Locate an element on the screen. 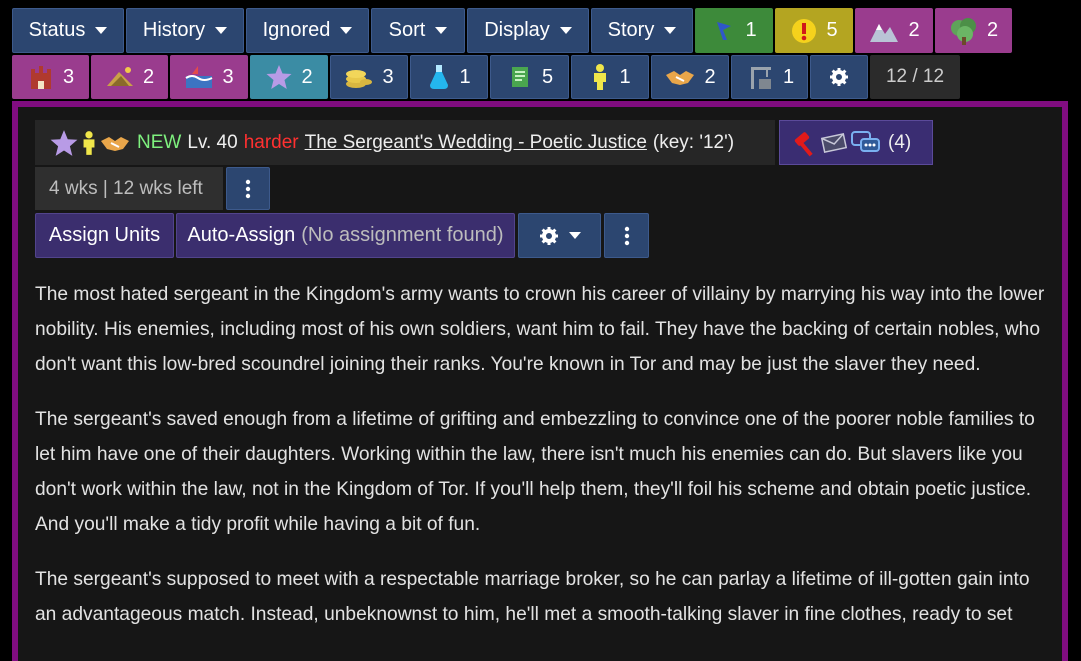 This screenshot has width=1081, height=661. mountain-icon is located at coordinates (884, 32).